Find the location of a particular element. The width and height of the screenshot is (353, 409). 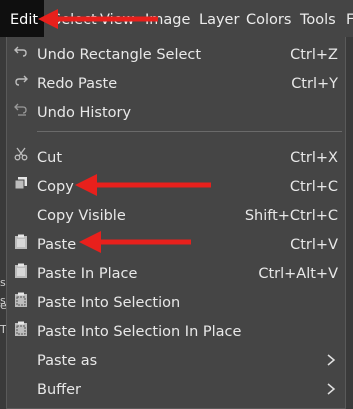

menubar-f: F is located at coordinates (349, 18).